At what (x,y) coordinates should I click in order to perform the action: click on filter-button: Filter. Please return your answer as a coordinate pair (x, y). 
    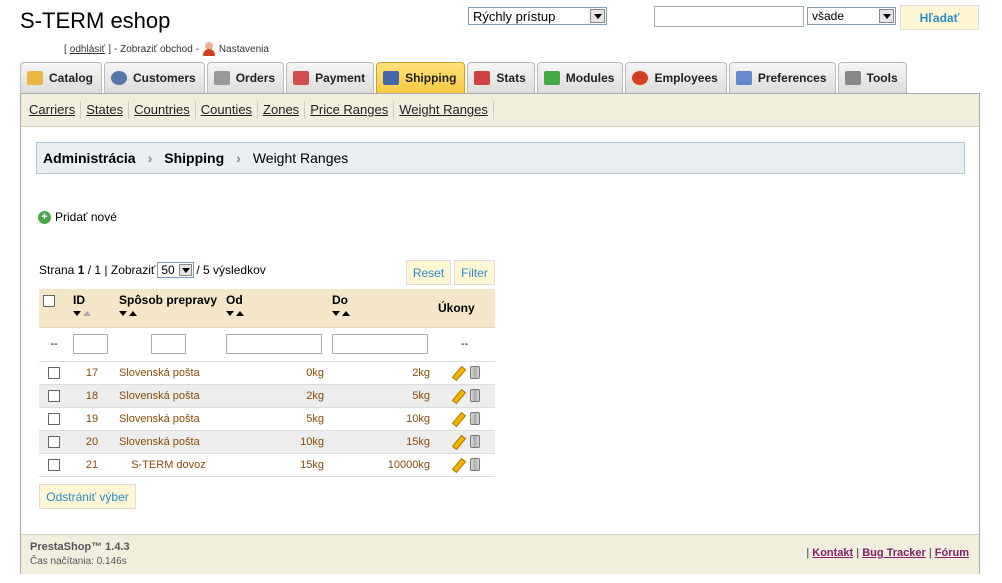
    Looking at the image, I should click on (474, 272).